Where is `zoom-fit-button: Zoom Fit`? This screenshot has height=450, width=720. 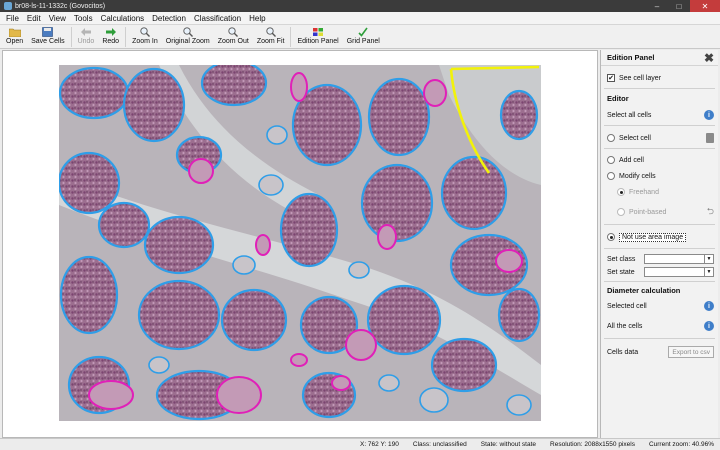
zoom-fit-button: Zoom Fit is located at coordinates (271, 37).